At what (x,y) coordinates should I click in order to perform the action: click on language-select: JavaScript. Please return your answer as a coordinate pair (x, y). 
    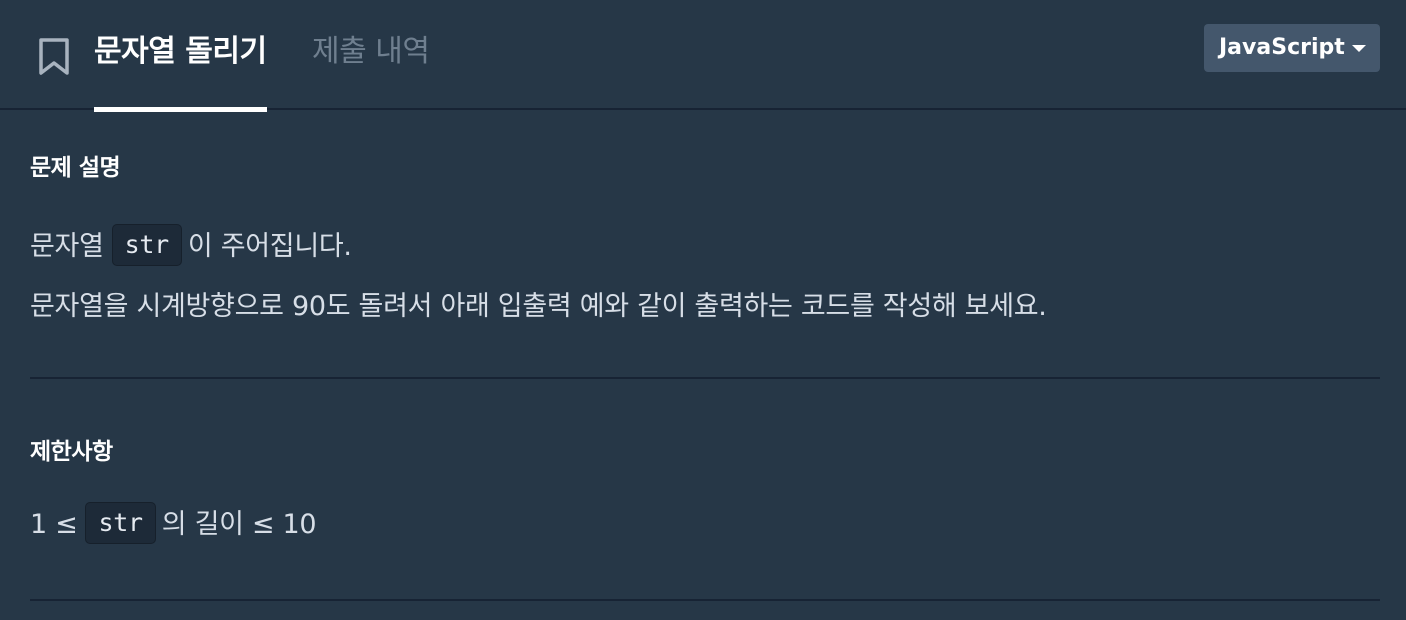
    Looking at the image, I should click on (1292, 48).